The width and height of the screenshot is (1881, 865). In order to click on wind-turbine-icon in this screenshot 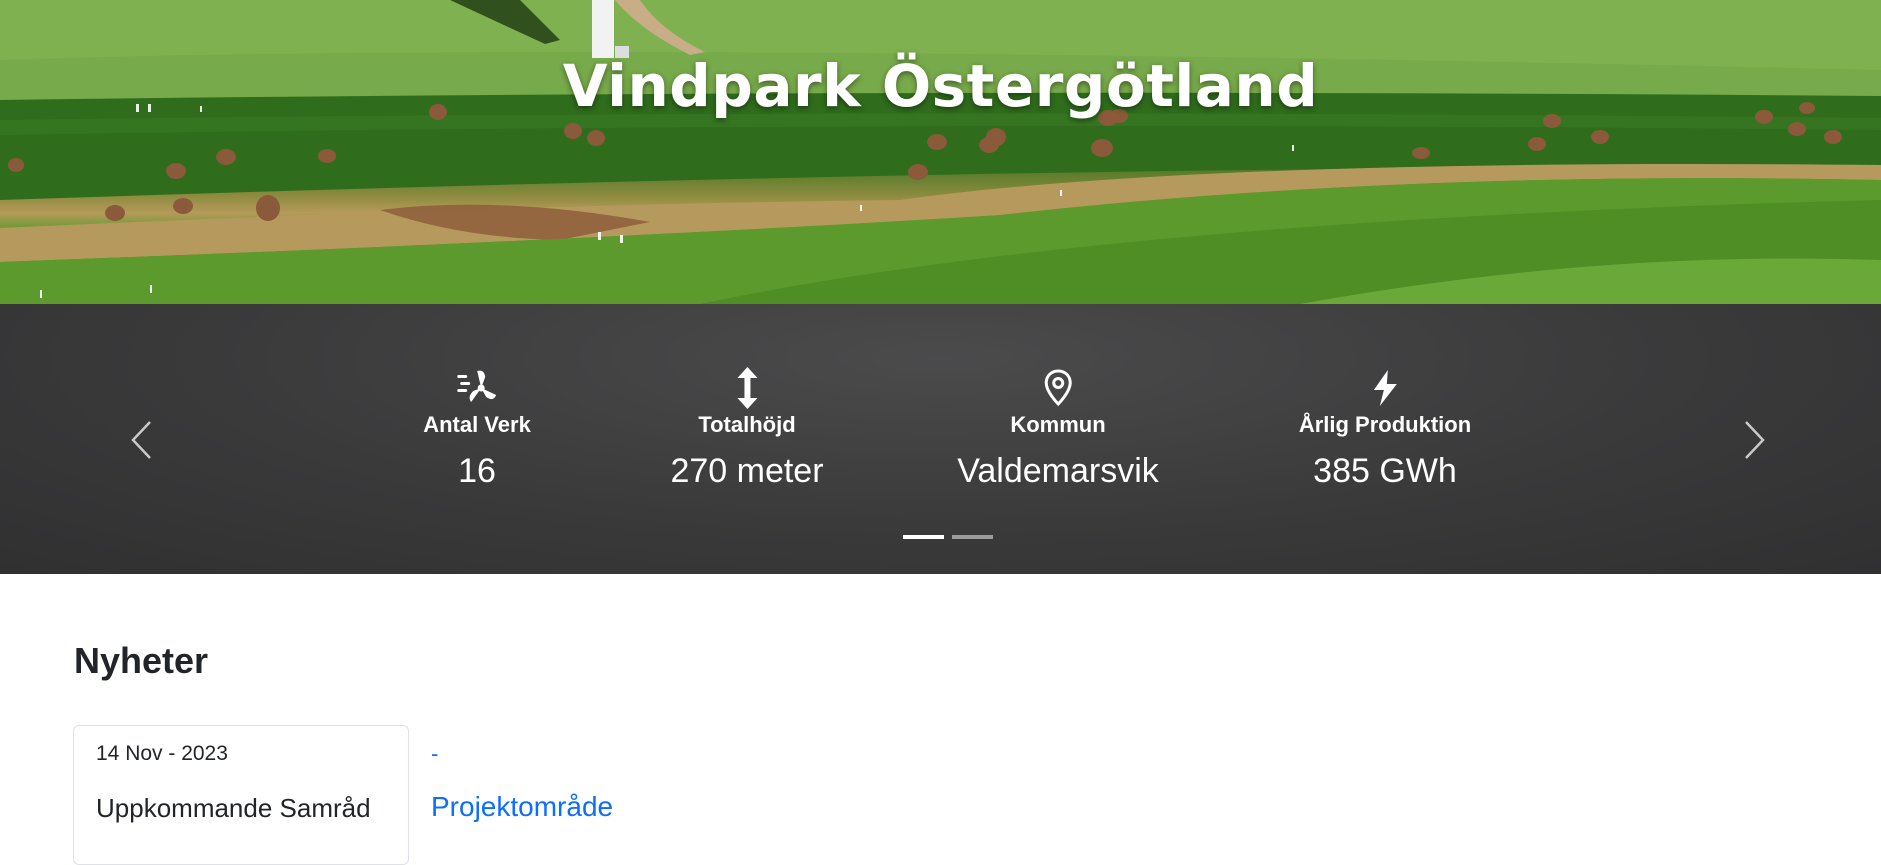, I will do `click(477, 388)`.